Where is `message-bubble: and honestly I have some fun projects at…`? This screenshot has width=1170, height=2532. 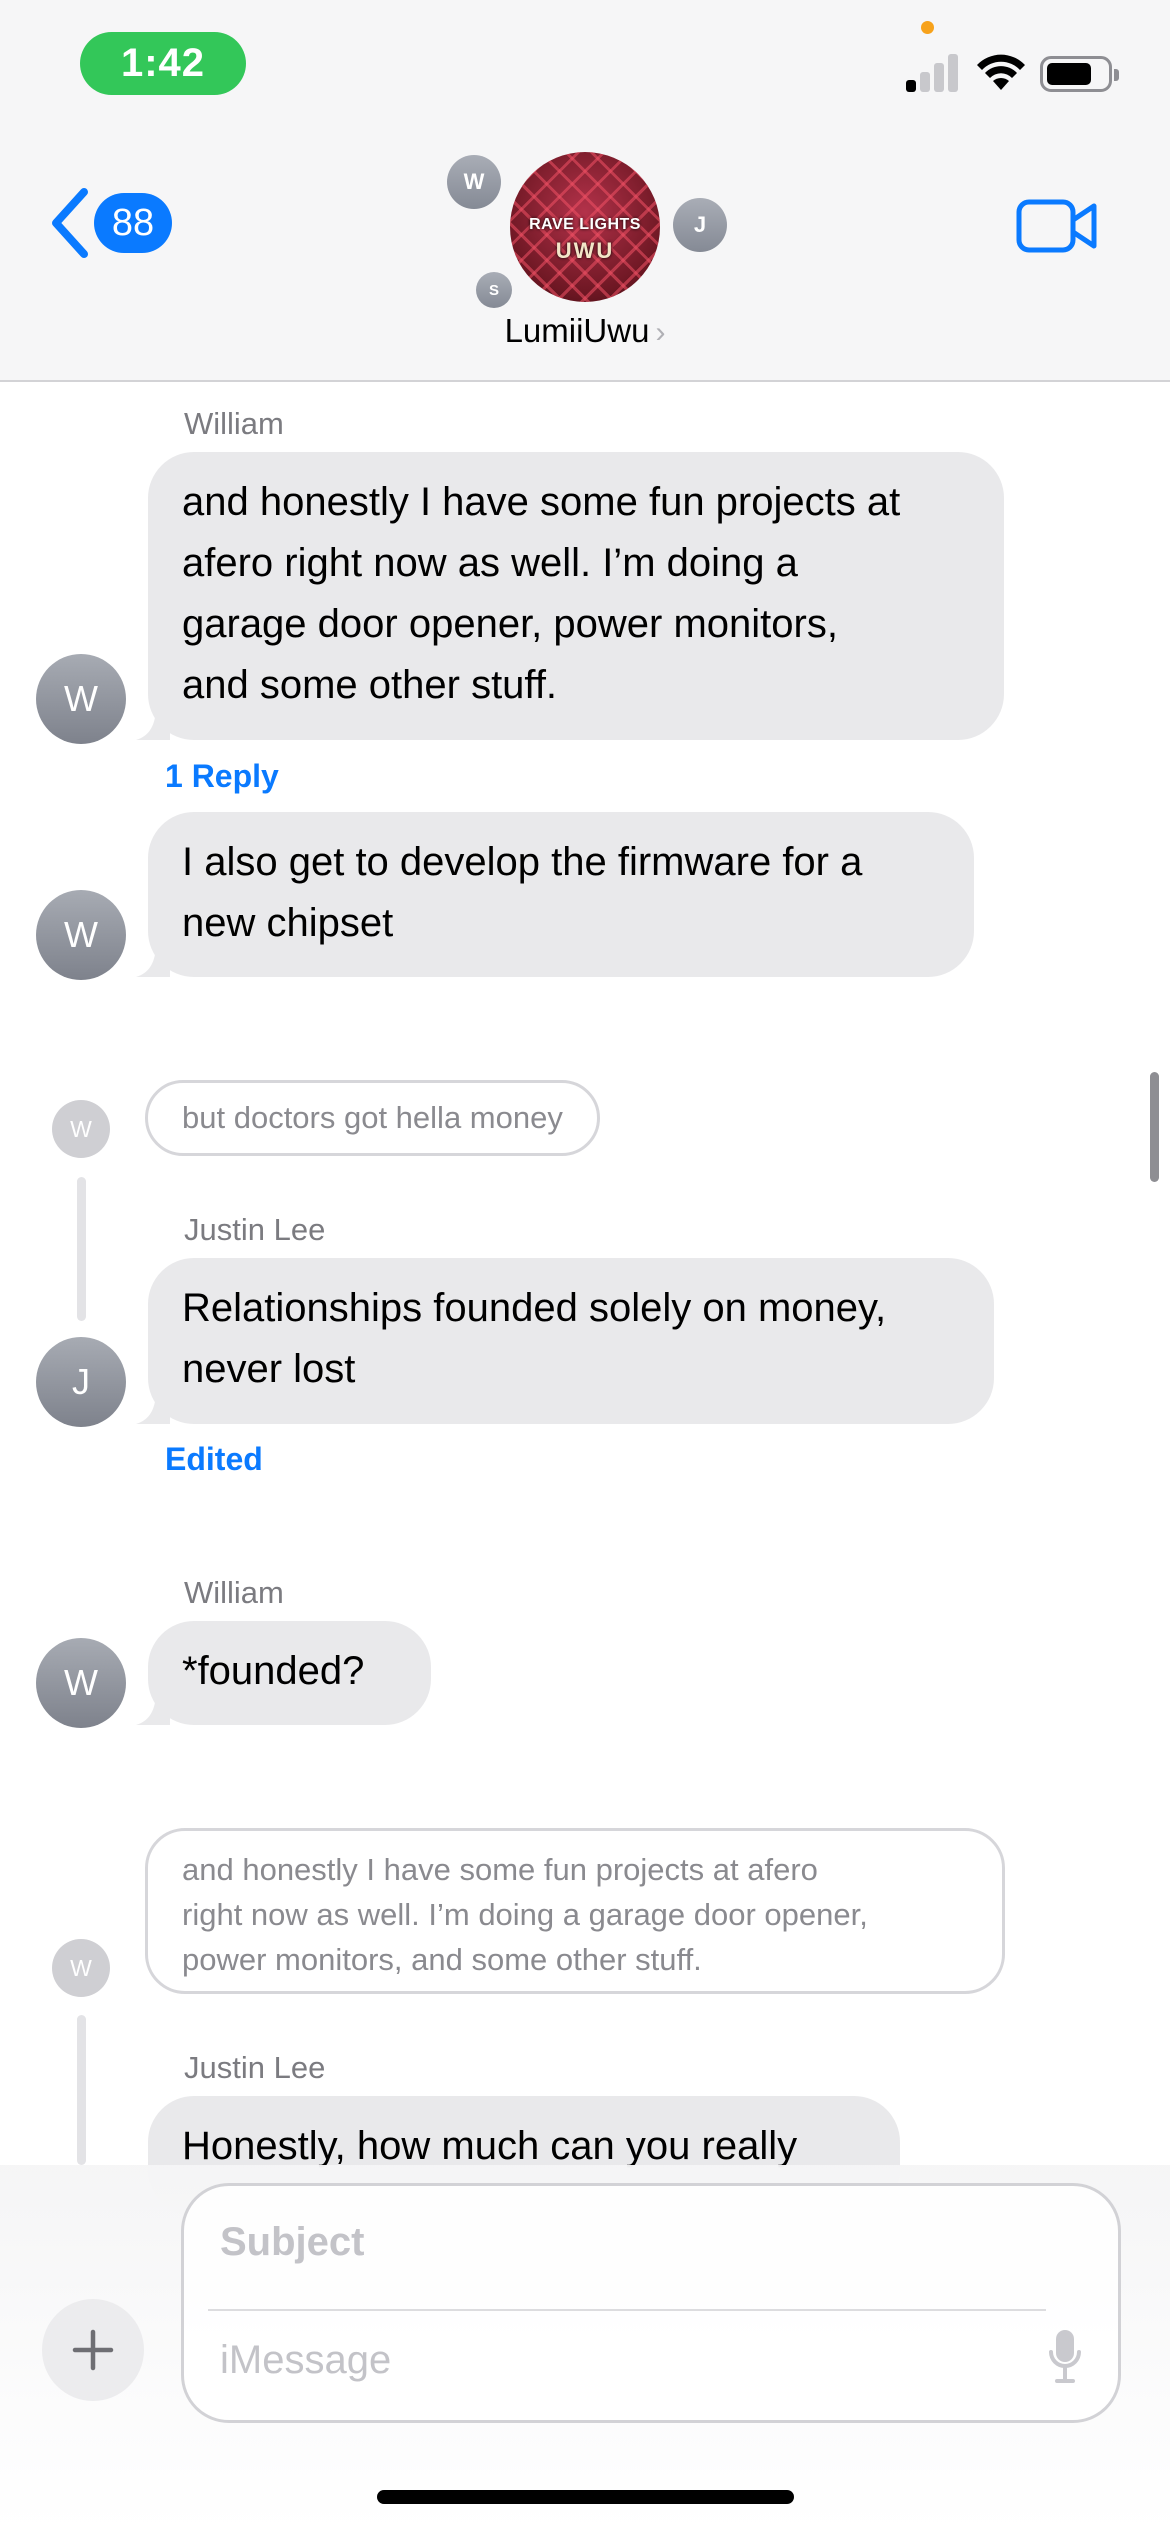 message-bubble: and honestly I have some fun projects at… is located at coordinates (570, 596).